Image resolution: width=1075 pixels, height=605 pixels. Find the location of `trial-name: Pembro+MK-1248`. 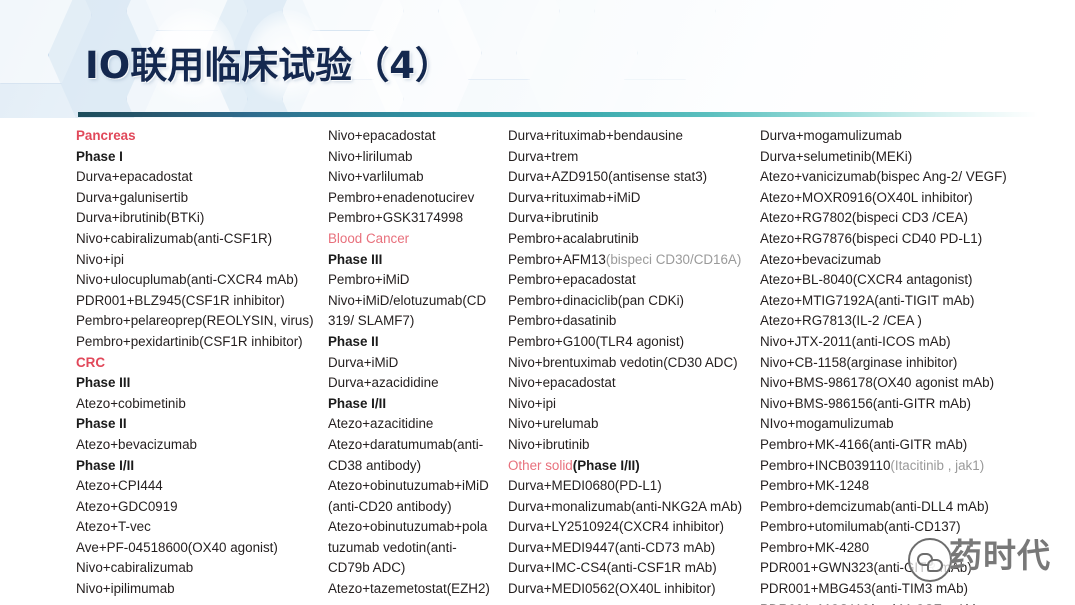

trial-name: Pembro+MK-1248 is located at coordinates (815, 486).